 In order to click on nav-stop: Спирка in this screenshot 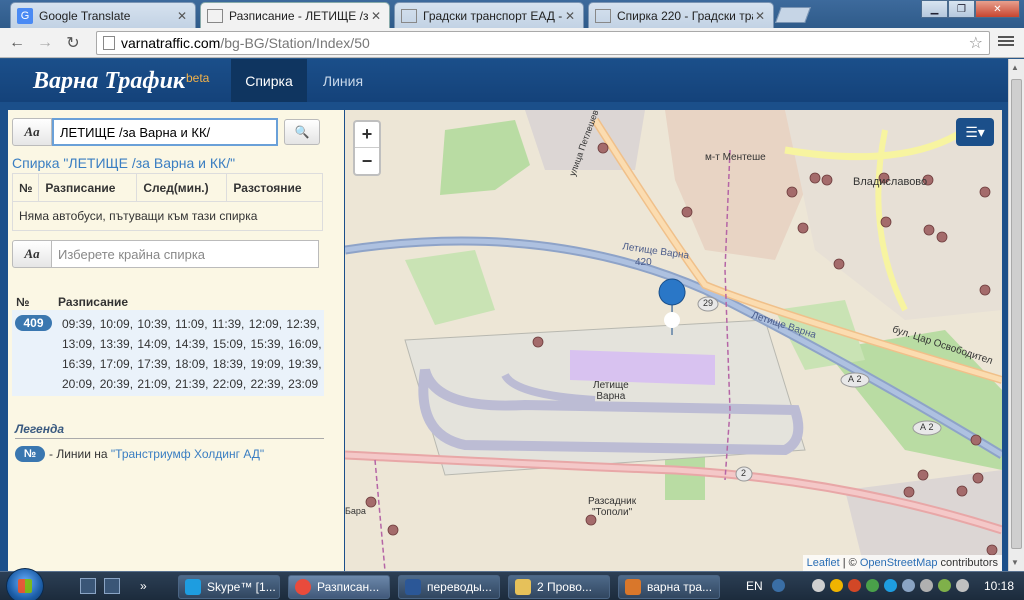, I will do `click(269, 80)`.